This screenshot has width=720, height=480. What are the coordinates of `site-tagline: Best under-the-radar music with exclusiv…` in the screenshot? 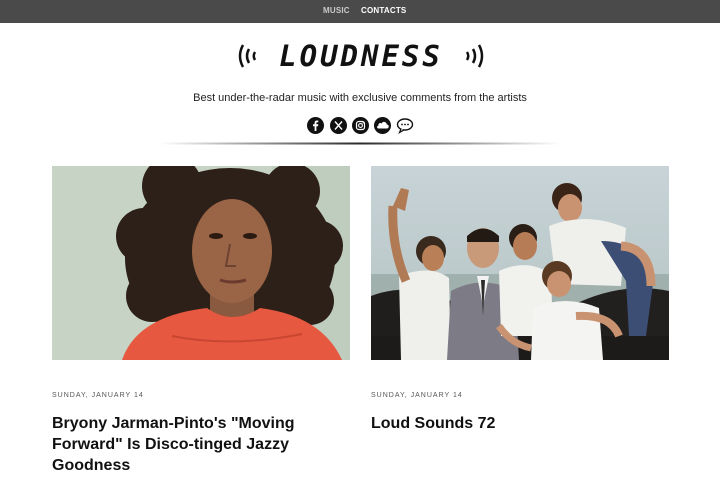 It's located at (360, 98).